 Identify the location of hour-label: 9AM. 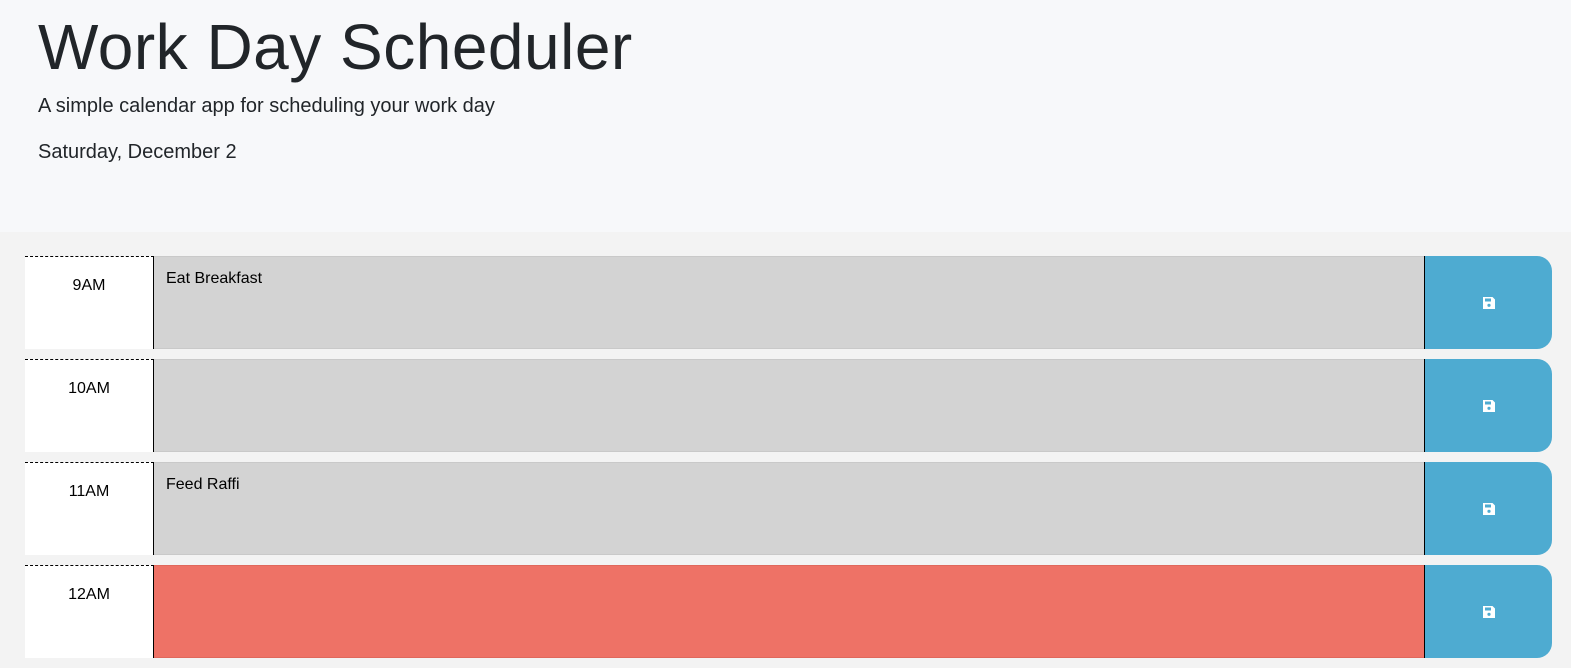
(89, 302).